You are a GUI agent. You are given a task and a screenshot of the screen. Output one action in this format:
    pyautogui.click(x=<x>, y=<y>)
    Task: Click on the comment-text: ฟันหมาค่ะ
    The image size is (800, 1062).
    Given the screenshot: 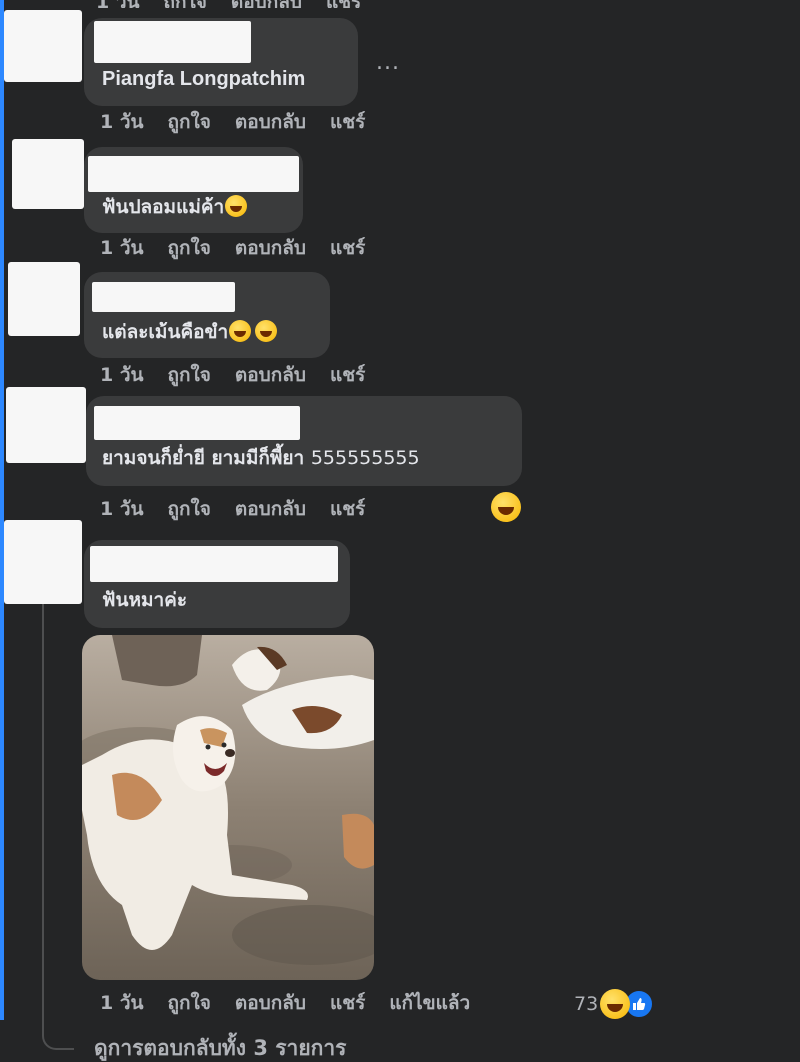 What is the action you would take?
    pyautogui.click(x=144, y=600)
    